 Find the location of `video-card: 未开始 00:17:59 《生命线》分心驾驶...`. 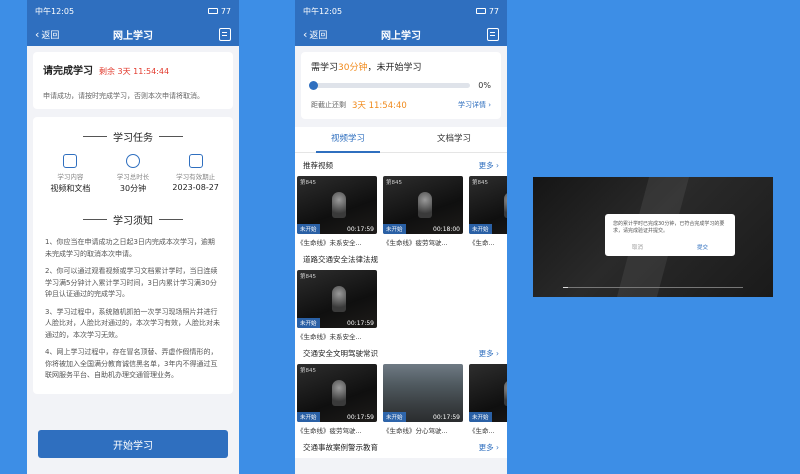

video-card: 未开始 00:17:59 《生命线》分心驾驶... is located at coordinates (423, 399).